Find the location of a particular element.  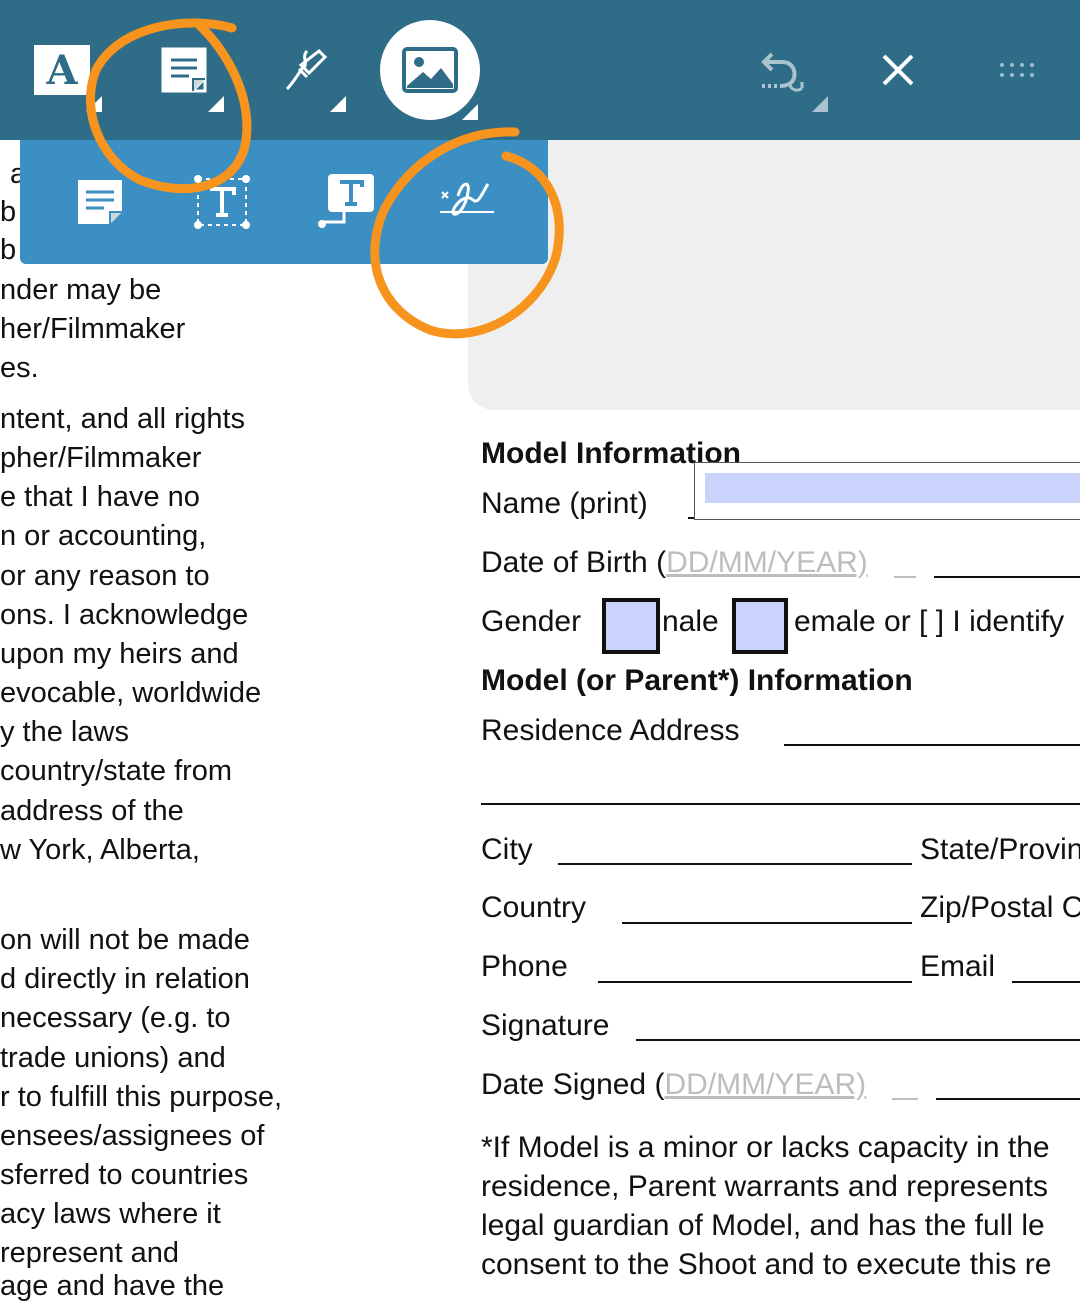

sticky-note-button is located at coordinates (100, 202).